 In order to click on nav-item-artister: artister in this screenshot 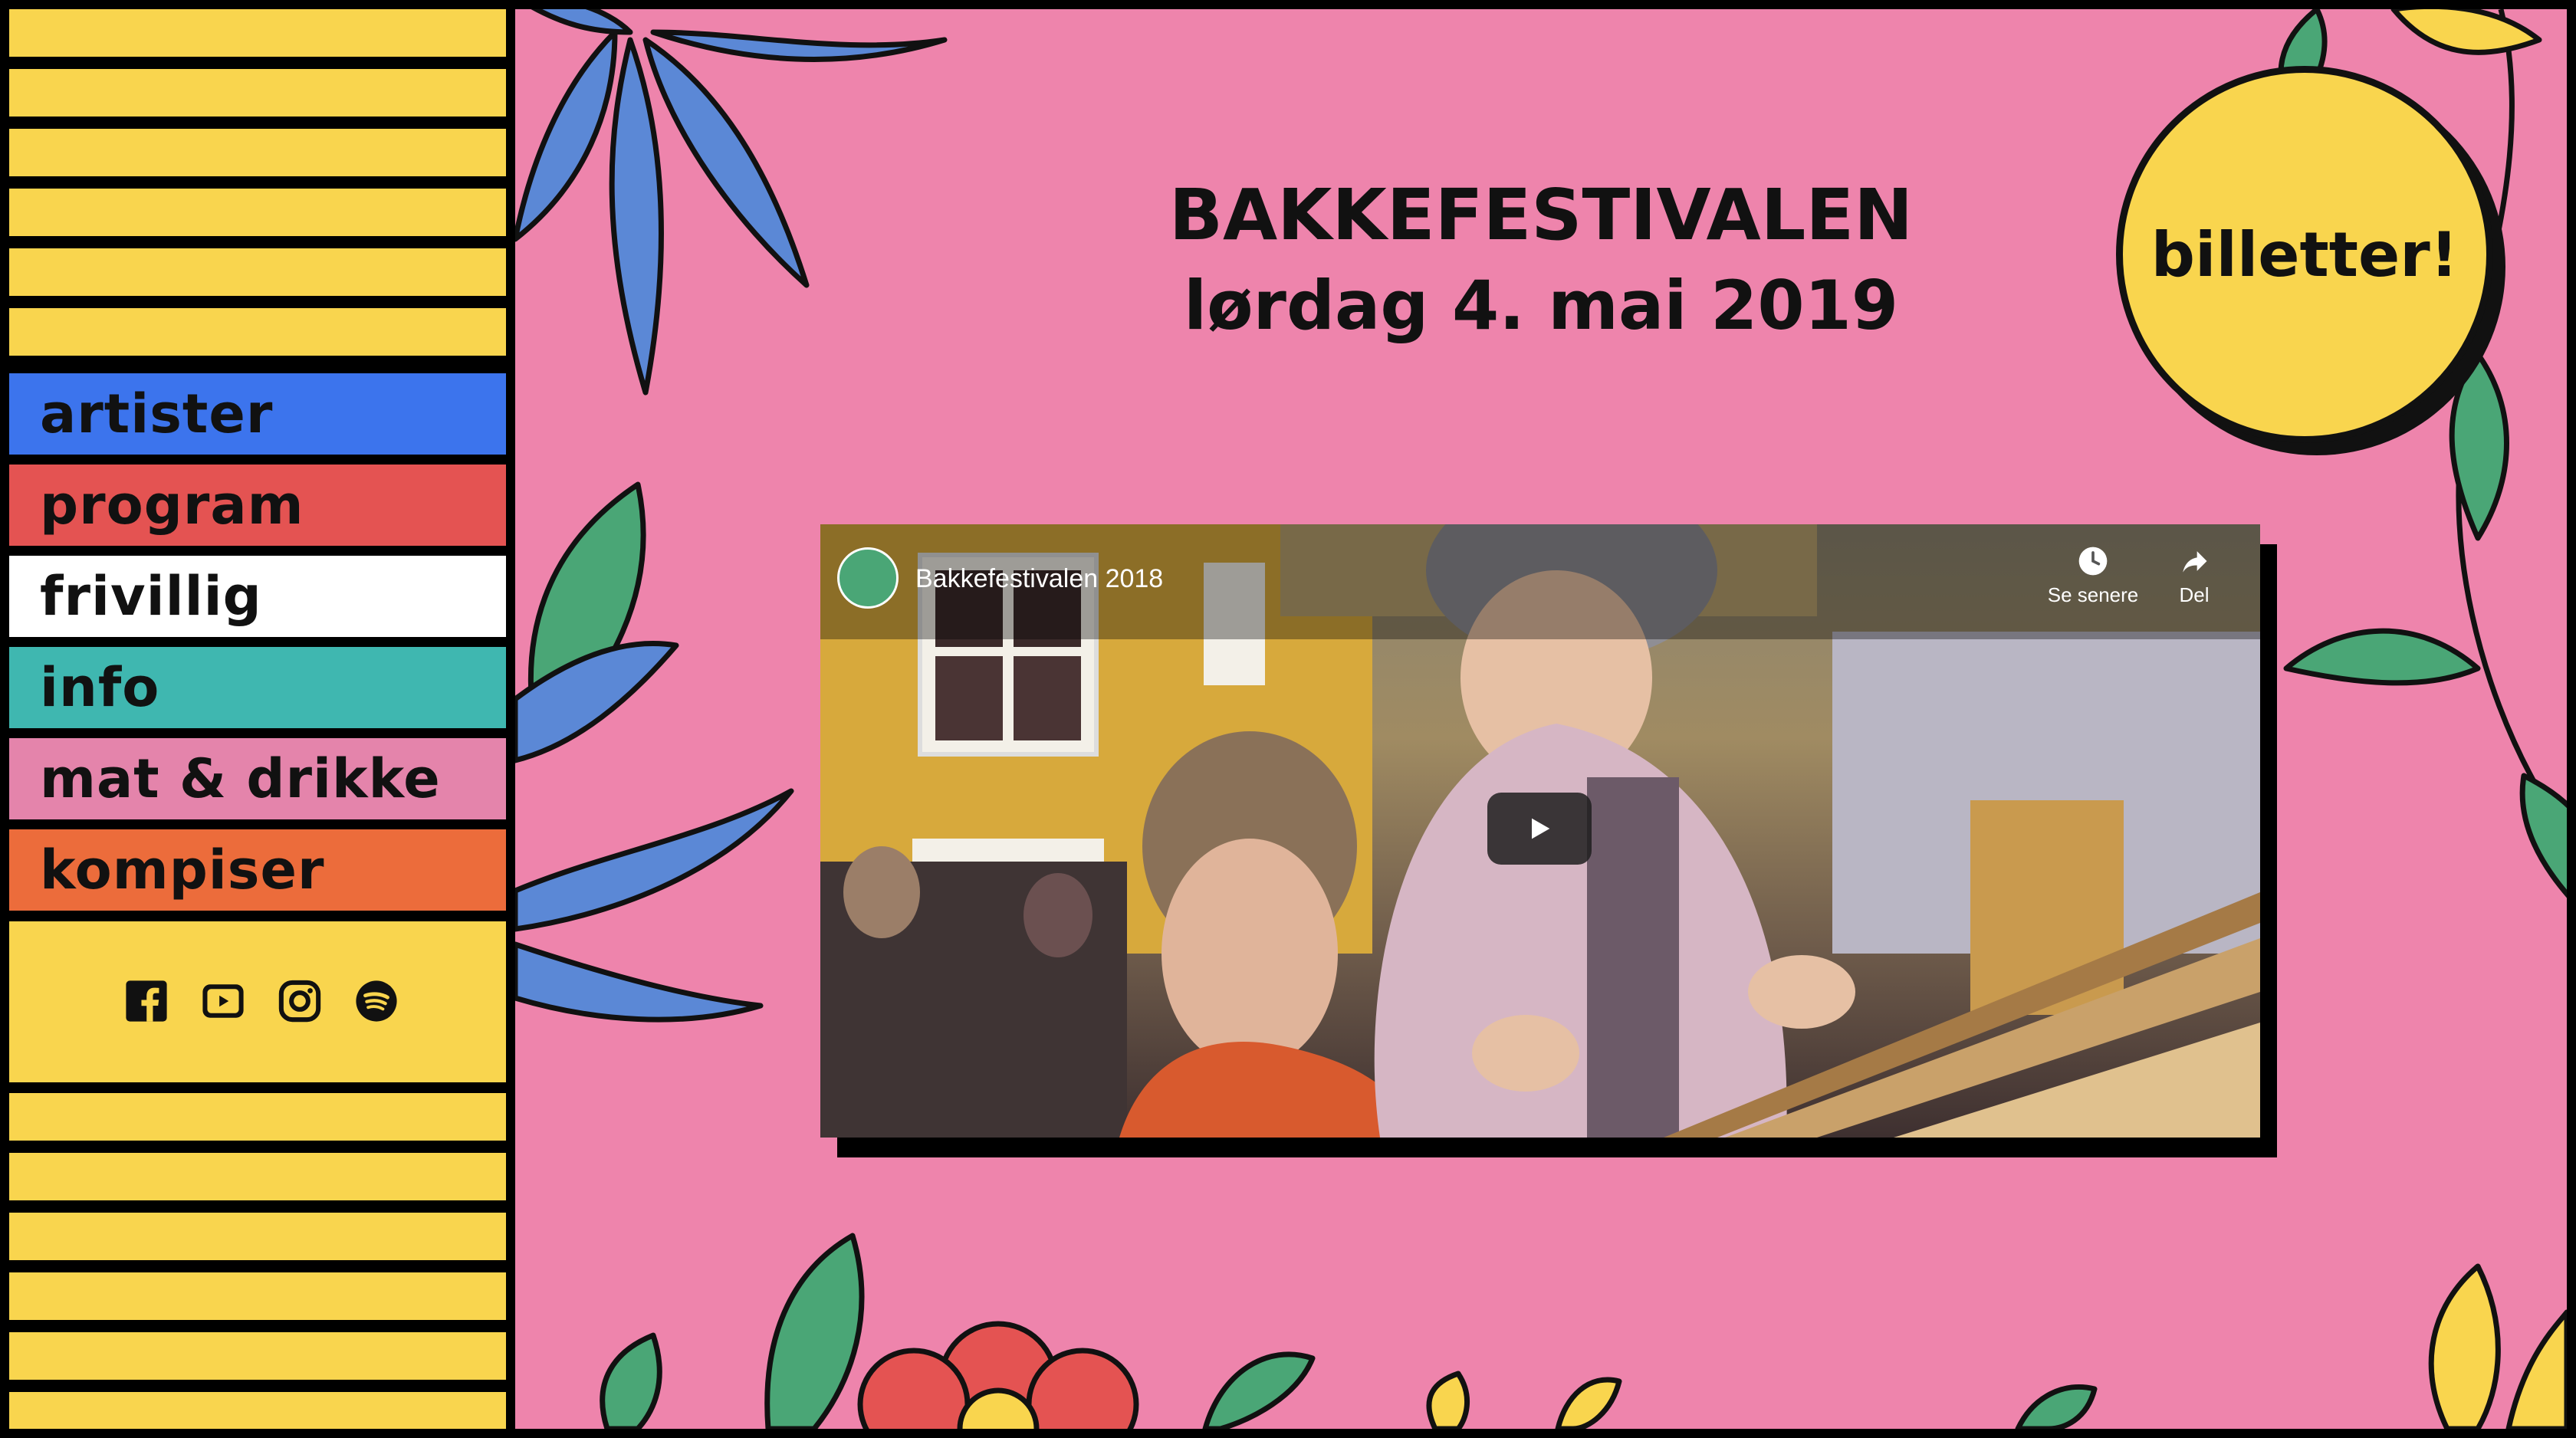, I will do `click(257, 414)`.